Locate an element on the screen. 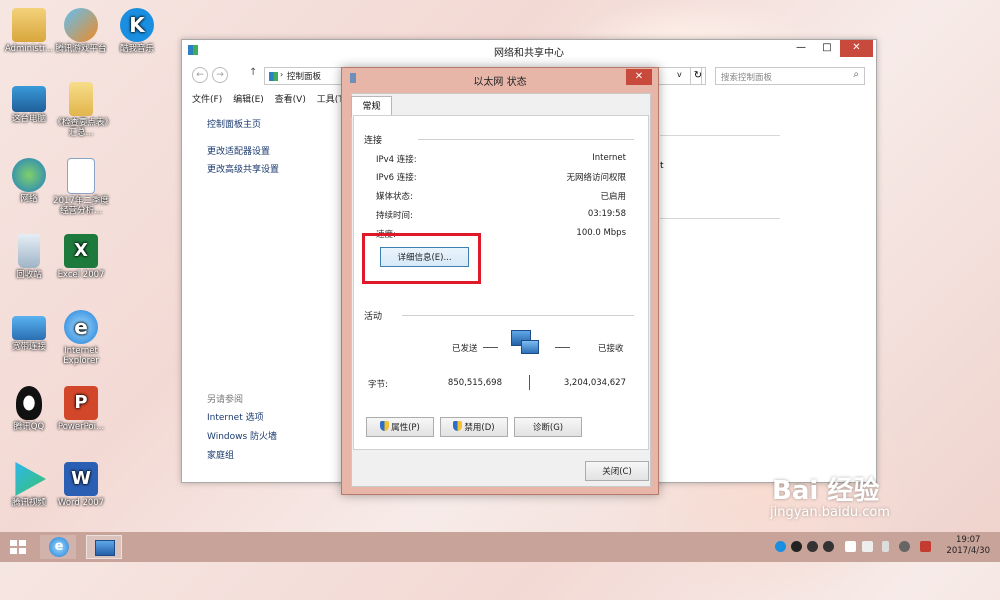 This screenshot has height=600, width=1000. desktop-icon-label: 宽带连接 is located at coordinates (28, 347).